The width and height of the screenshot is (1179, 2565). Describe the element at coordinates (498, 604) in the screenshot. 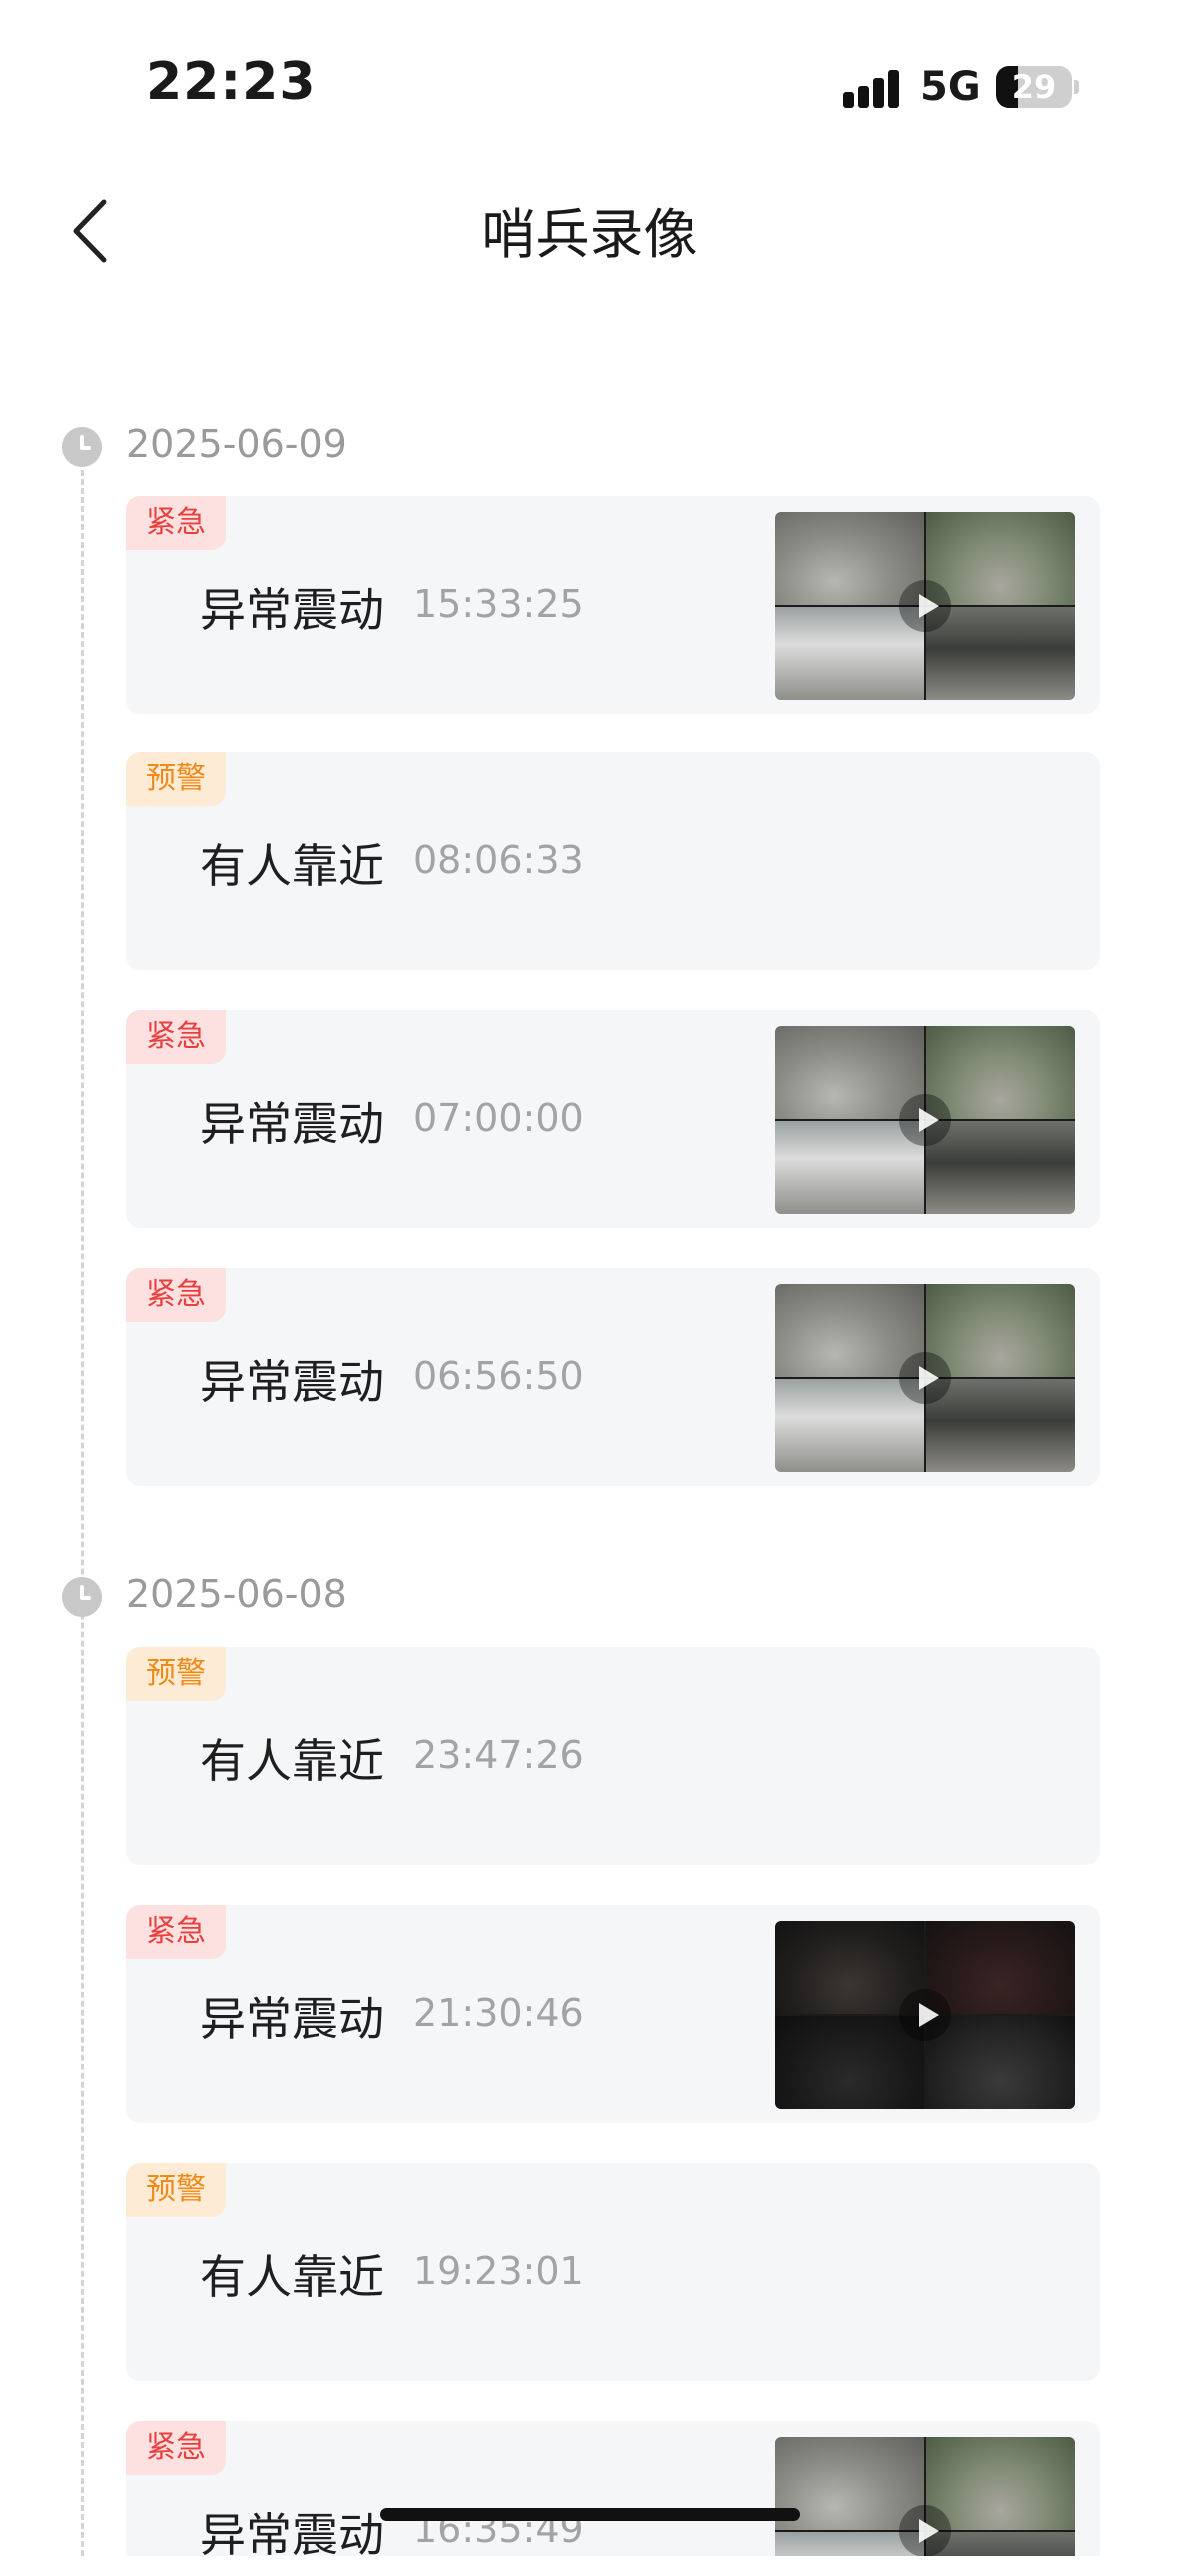

I see `event-time: 15:33:25` at that location.